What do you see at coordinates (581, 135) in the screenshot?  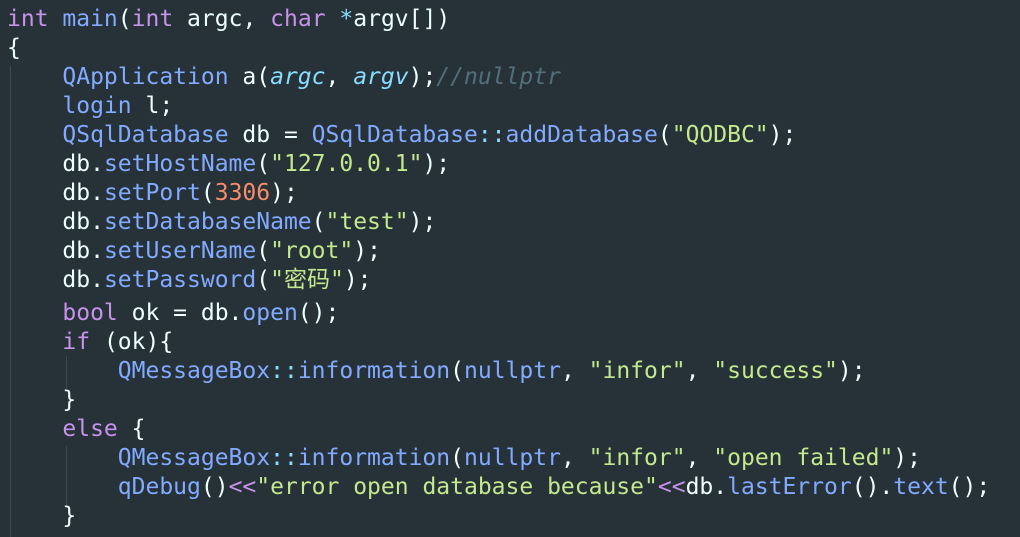 I see `code-token: addDatabase` at bounding box center [581, 135].